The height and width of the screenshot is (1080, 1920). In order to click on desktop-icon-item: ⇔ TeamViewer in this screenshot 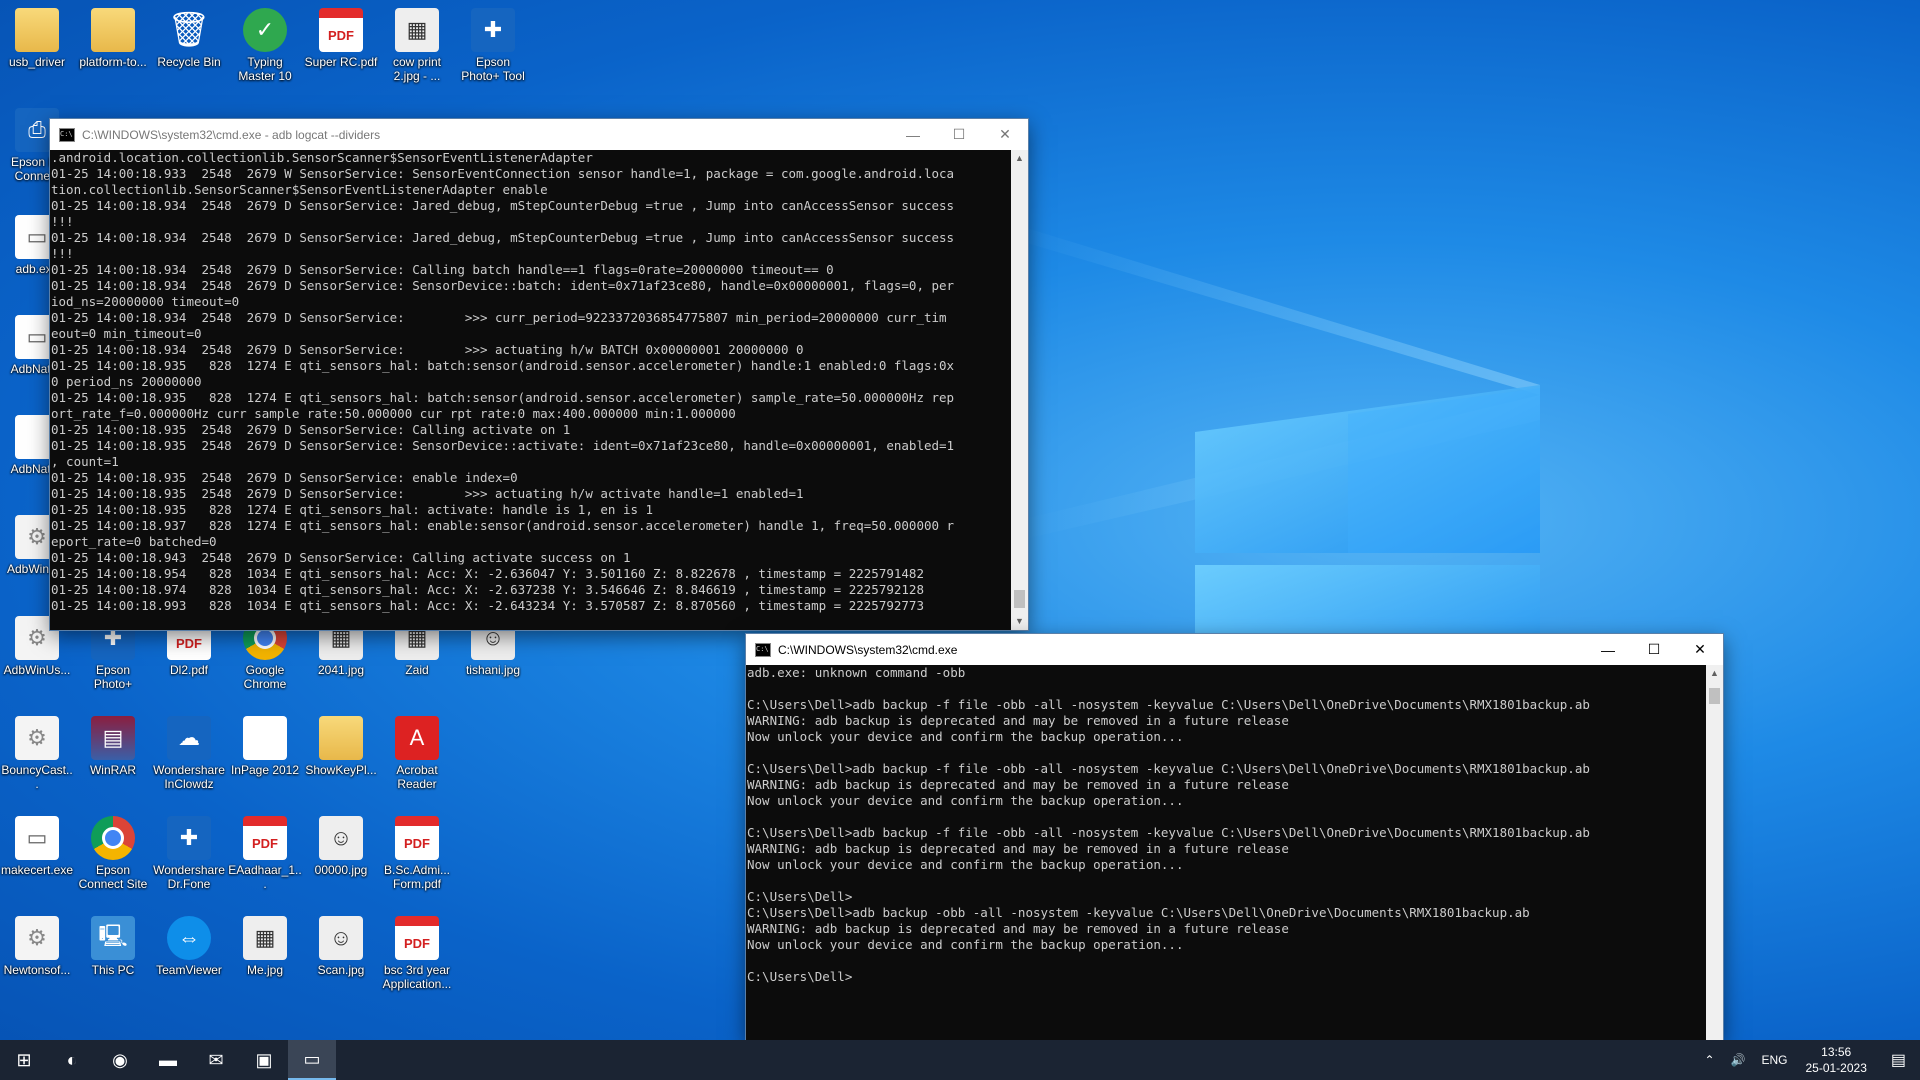, I will do `click(189, 946)`.